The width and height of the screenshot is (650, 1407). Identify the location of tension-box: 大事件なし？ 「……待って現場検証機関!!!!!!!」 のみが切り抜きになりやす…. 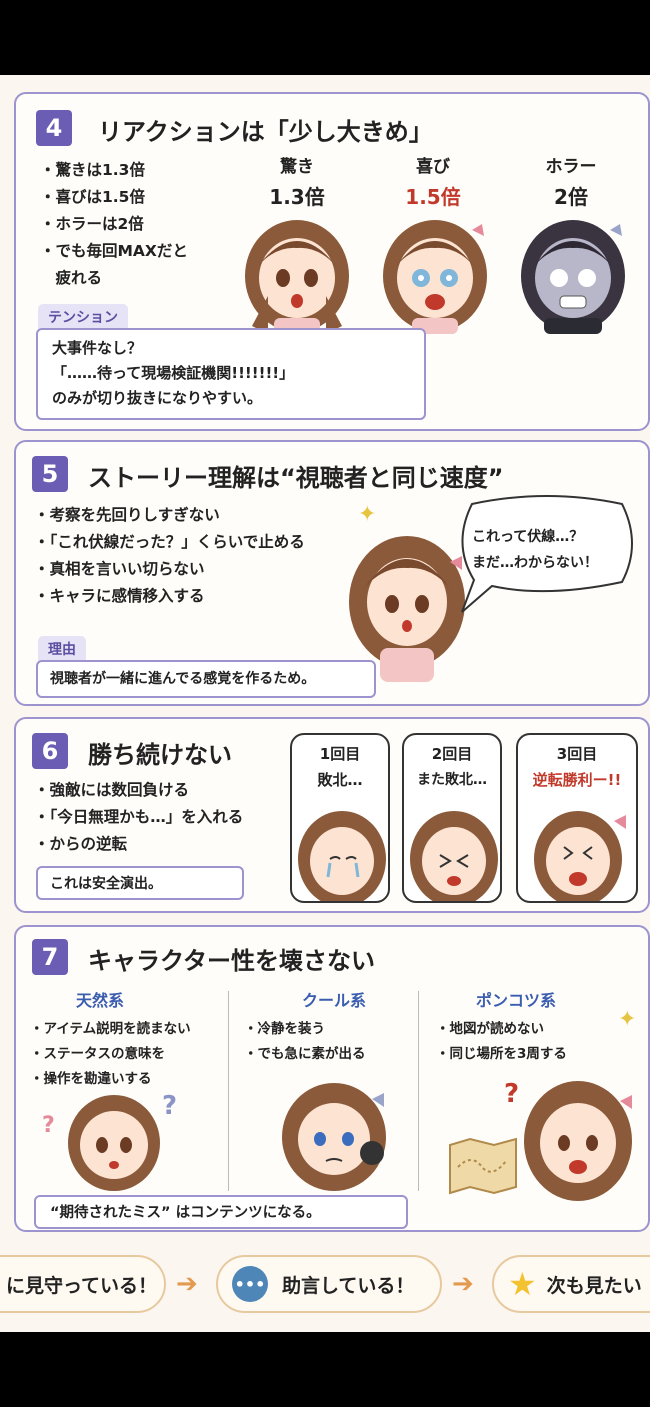
(231, 374).